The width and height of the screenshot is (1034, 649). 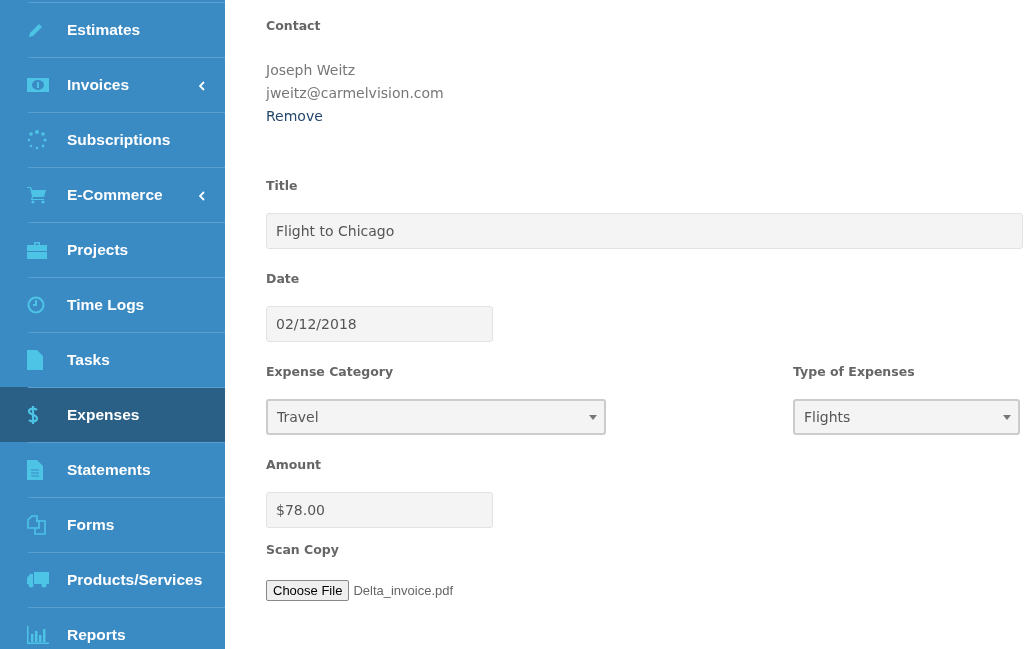 I want to click on file-name: Delta_invoice.pdf, so click(x=403, y=590).